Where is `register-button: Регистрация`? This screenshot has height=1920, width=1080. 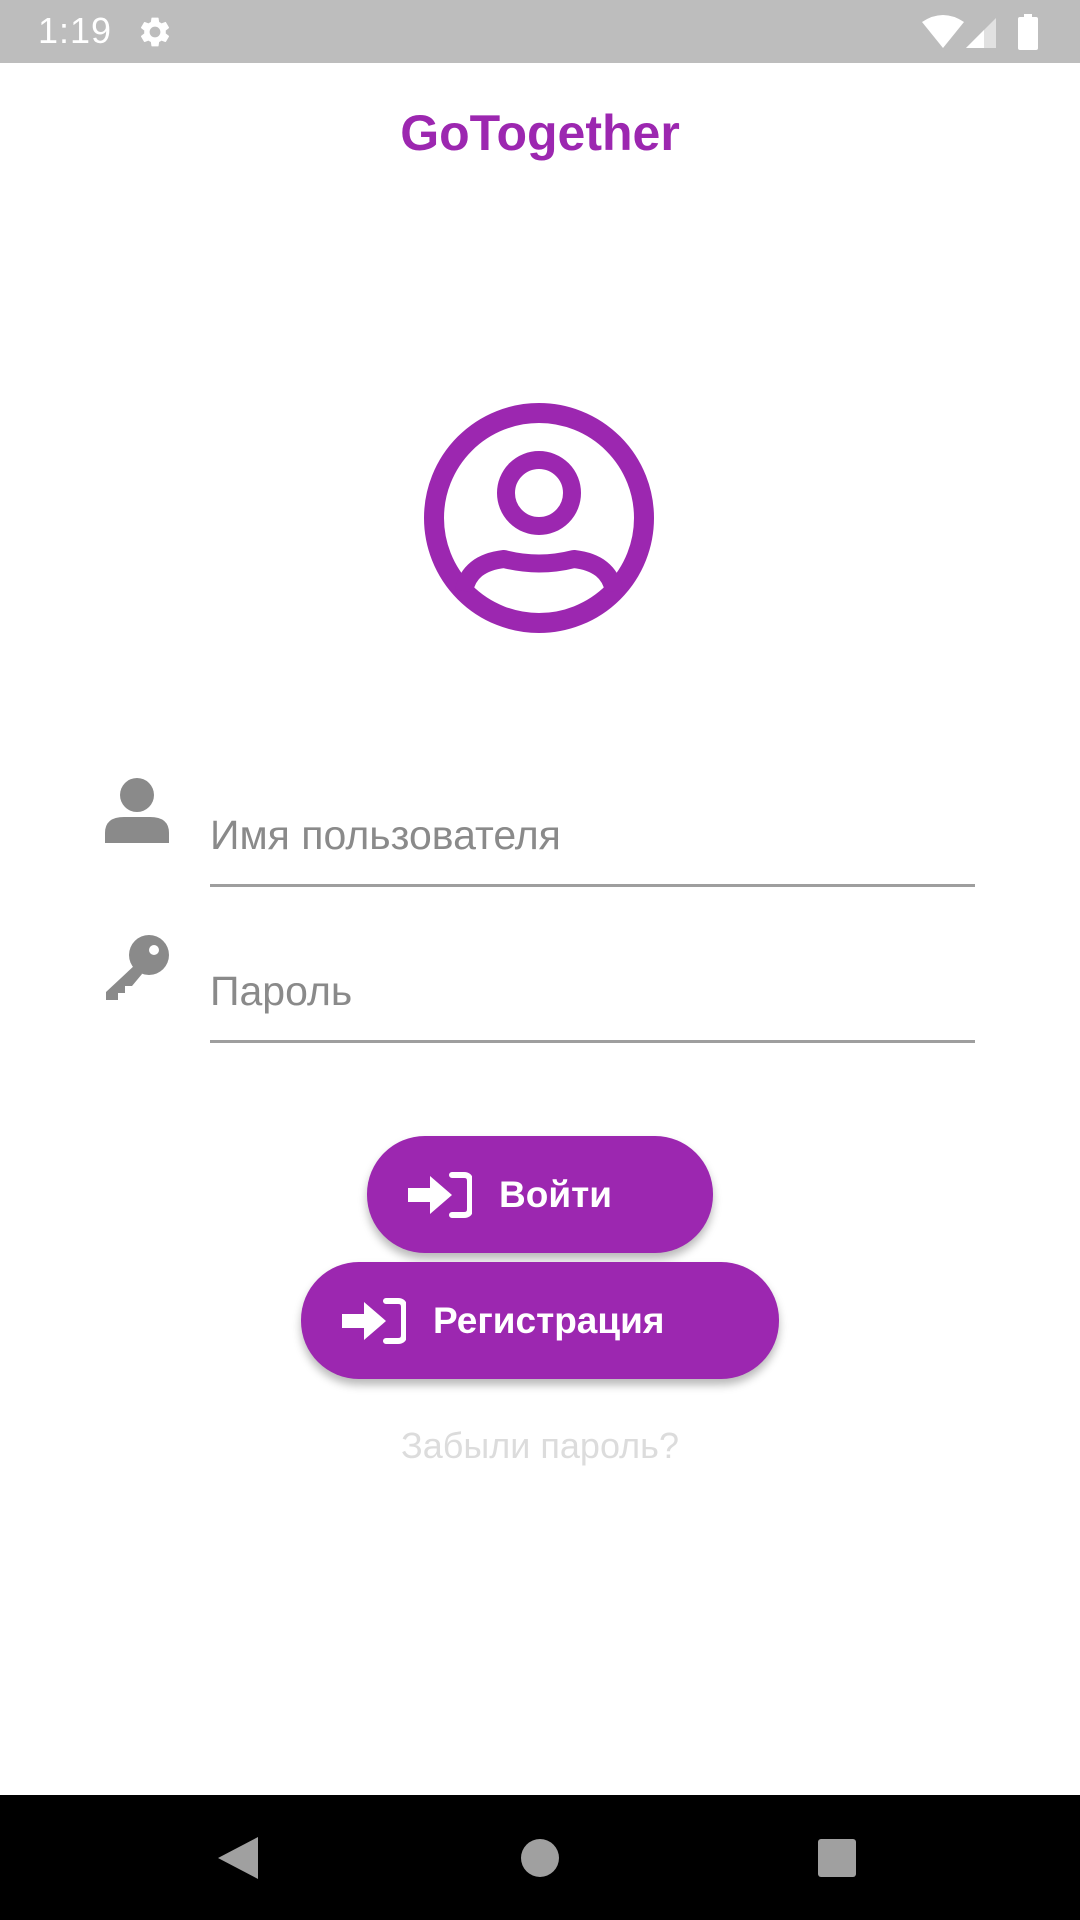
register-button: Регистрация is located at coordinates (540, 1320).